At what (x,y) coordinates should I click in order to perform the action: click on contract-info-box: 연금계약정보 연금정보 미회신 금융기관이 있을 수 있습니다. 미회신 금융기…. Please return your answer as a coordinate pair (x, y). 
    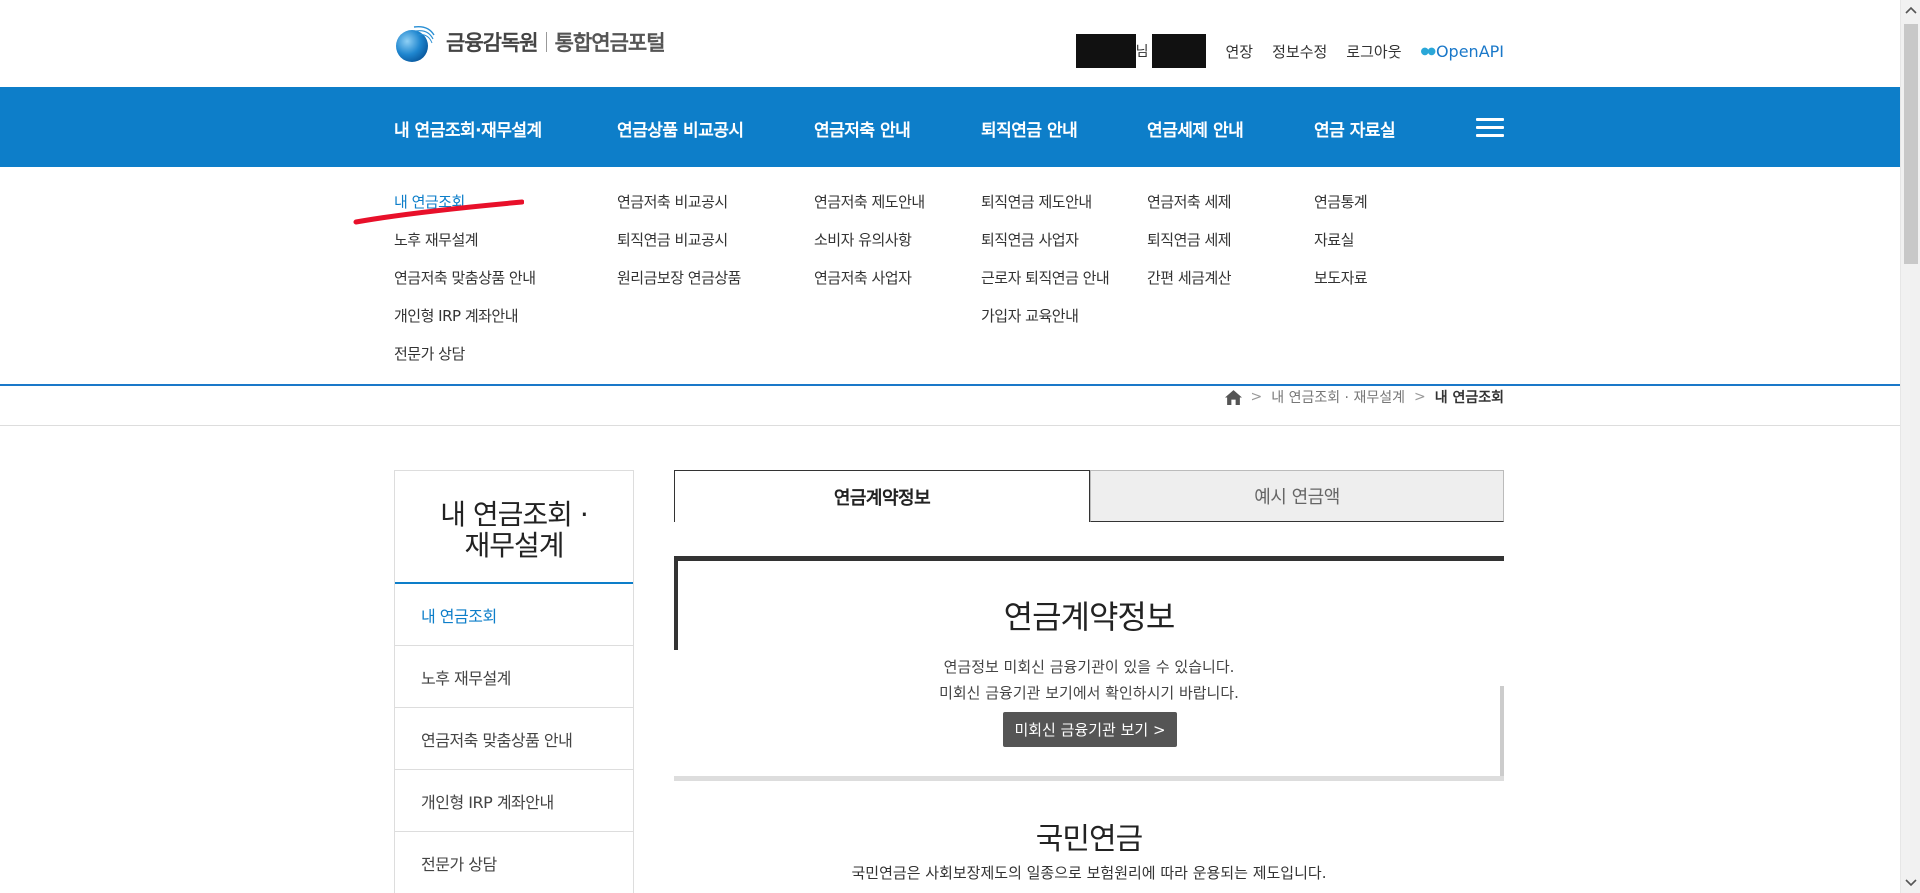
    Looking at the image, I should click on (1089, 668).